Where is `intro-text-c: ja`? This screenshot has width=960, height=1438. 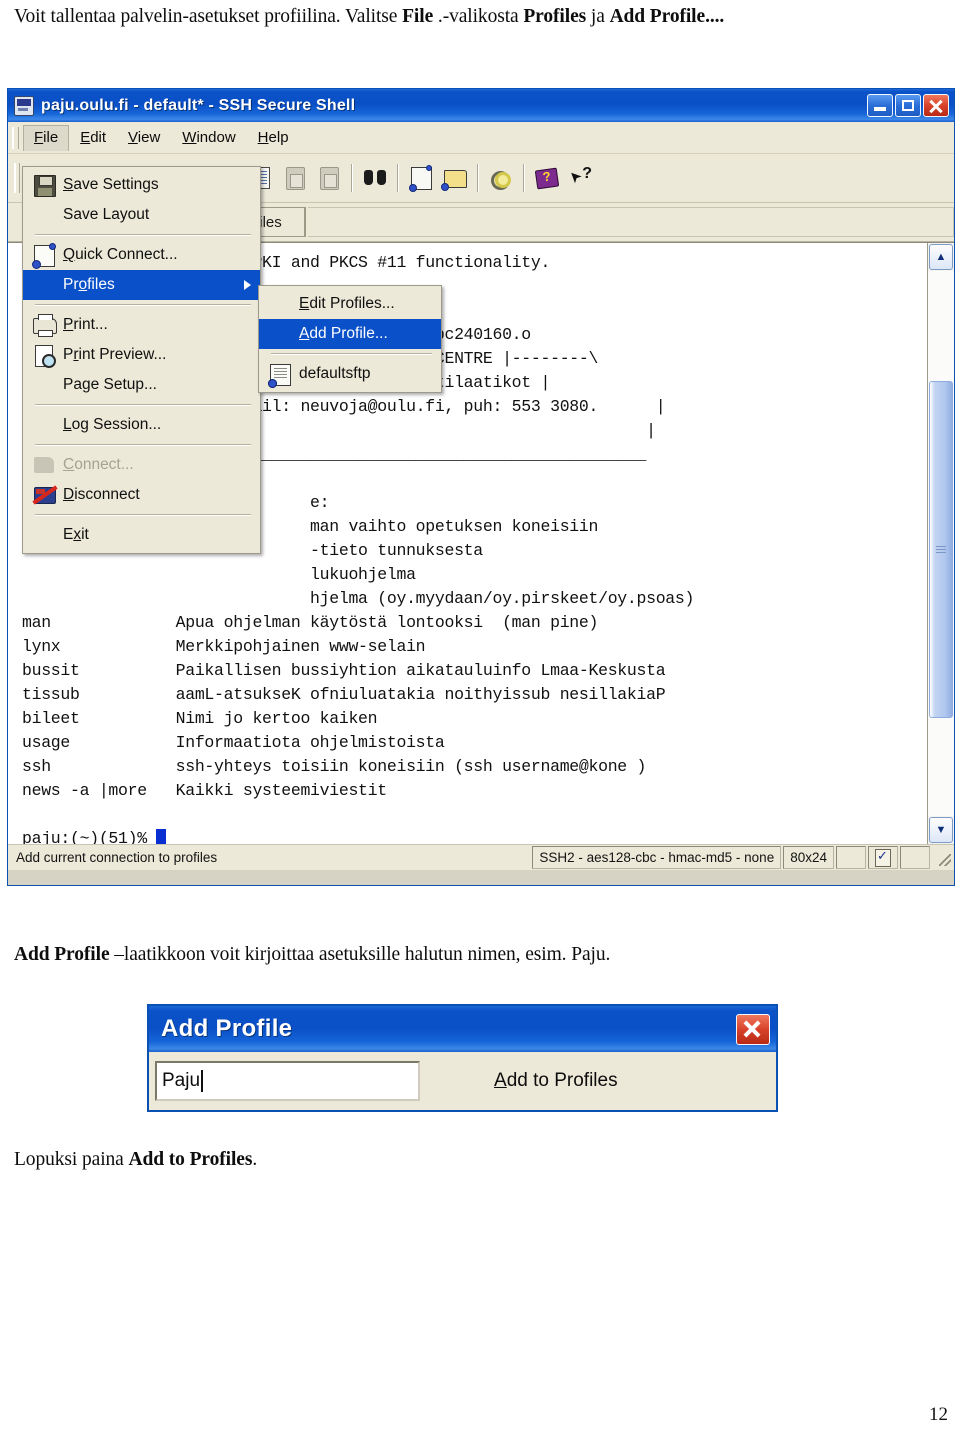 intro-text-c: ja is located at coordinates (598, 16).